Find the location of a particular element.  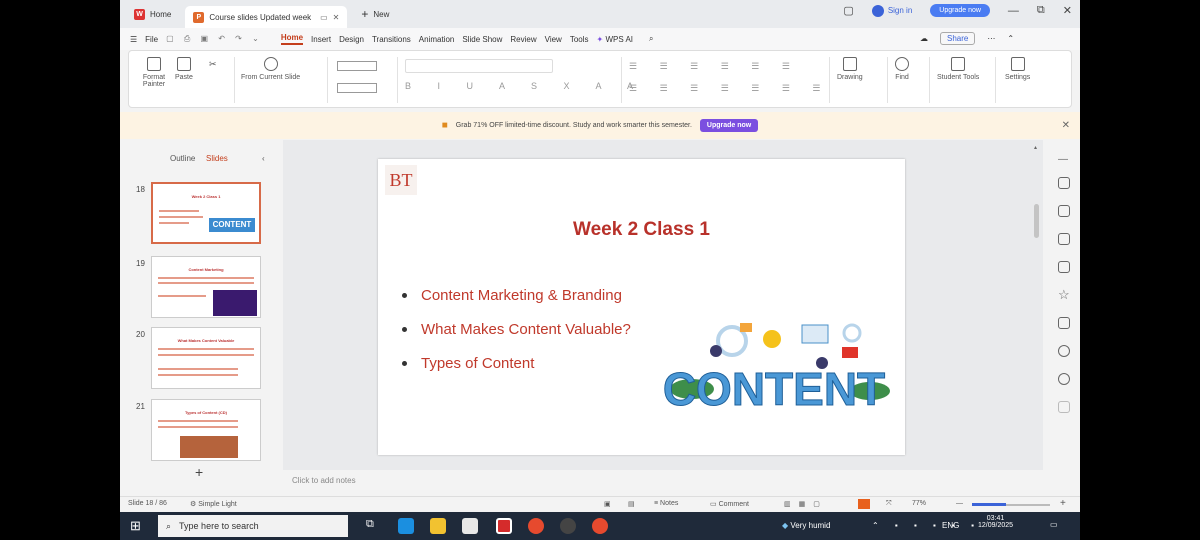

maximize-icon: ⧉ is located at coordinates (1041, 10).